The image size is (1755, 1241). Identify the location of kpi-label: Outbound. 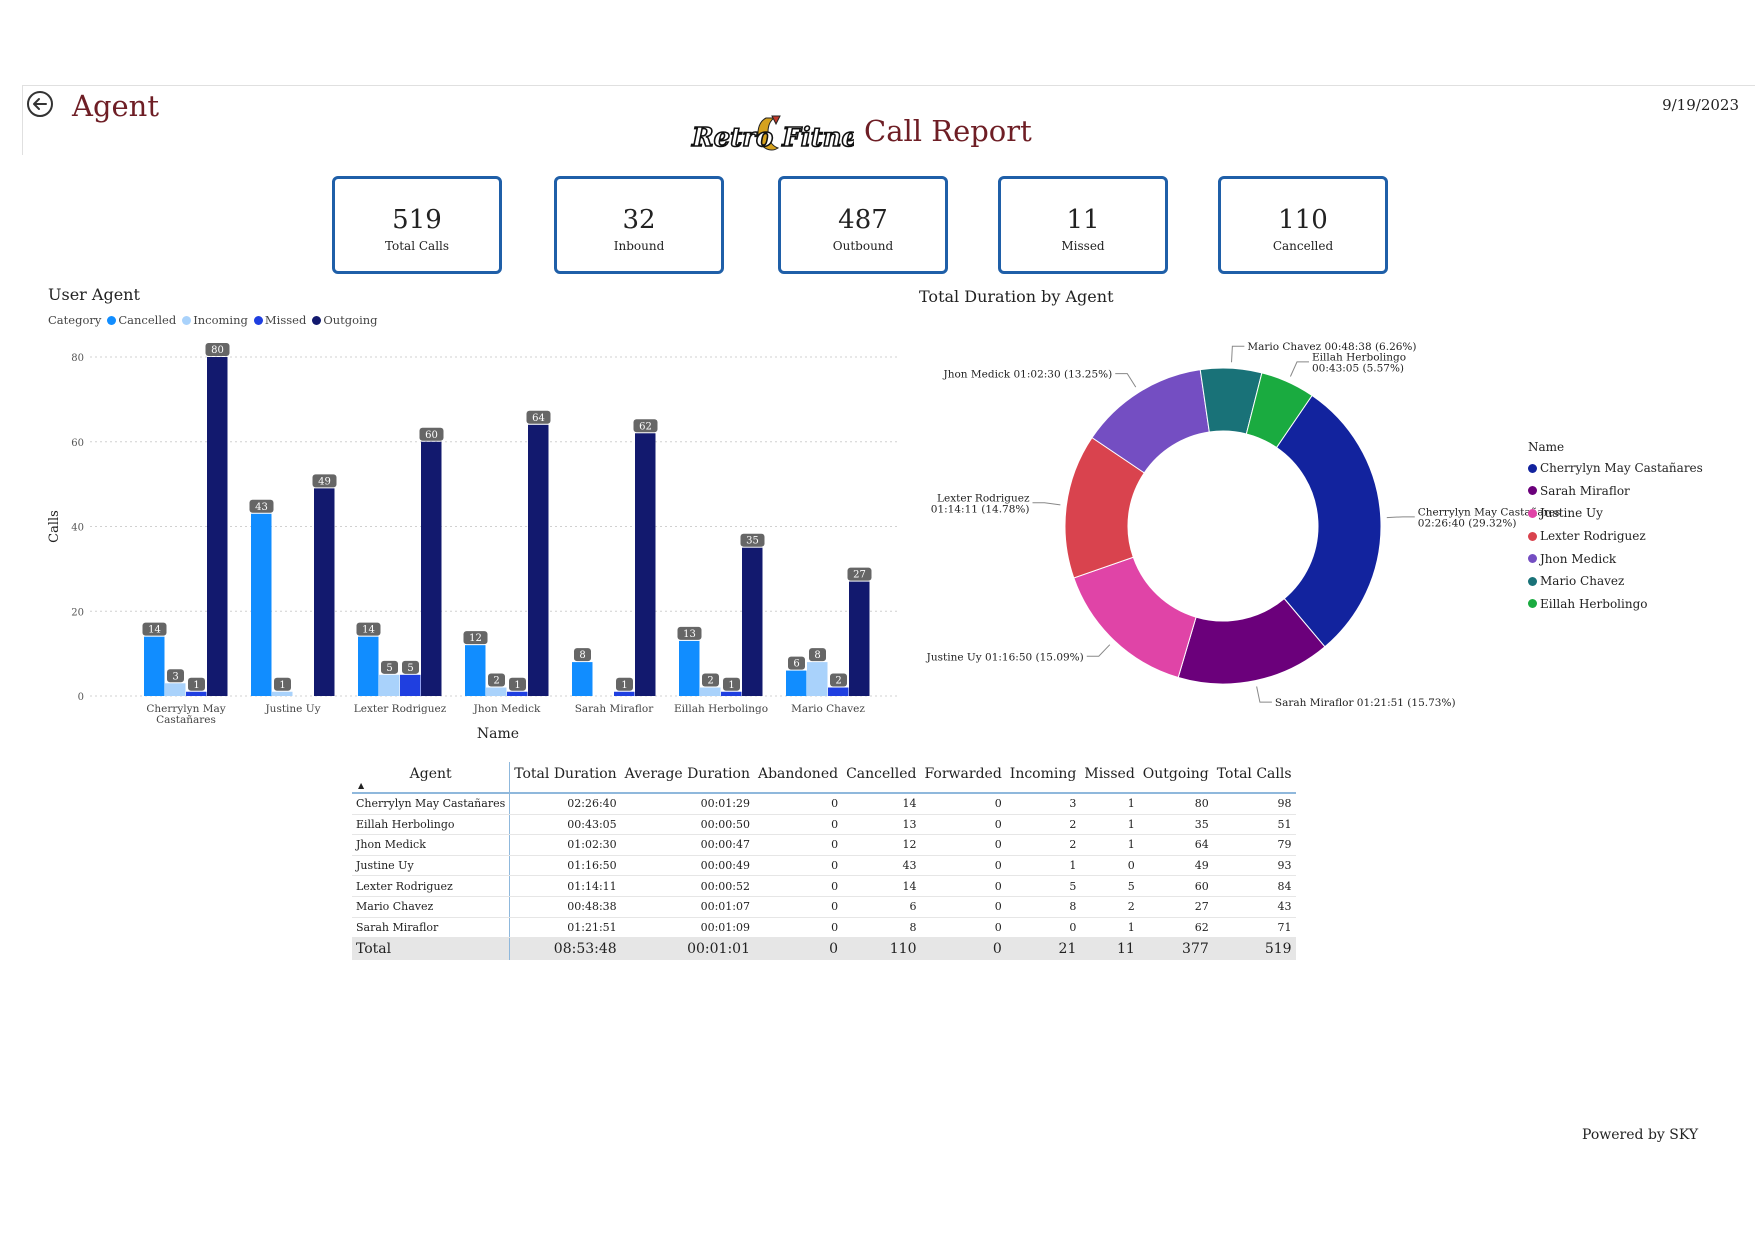
(863, 246).